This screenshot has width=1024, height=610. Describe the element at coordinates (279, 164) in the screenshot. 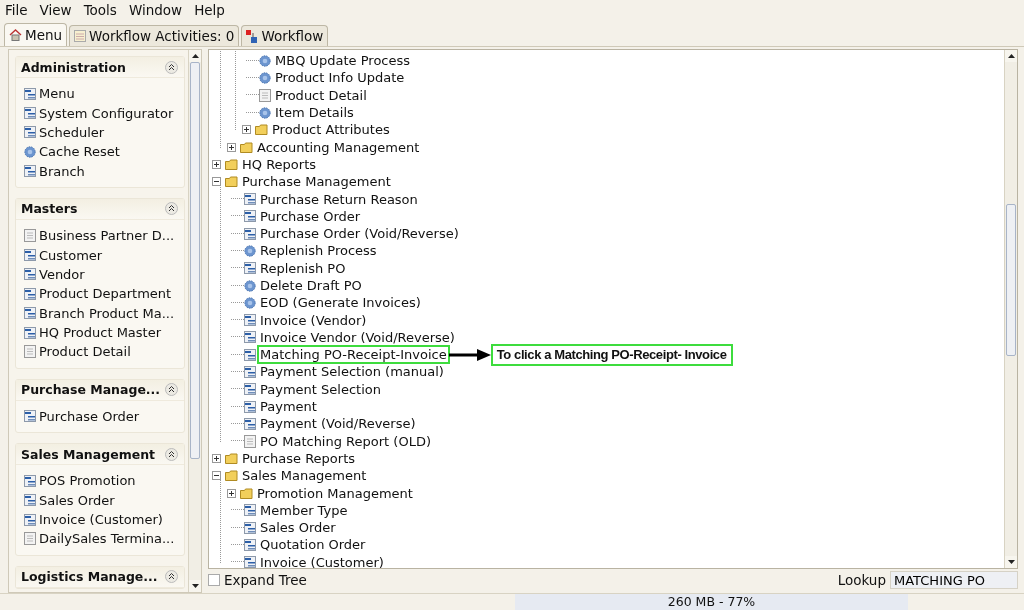

I see `tree-item: HQ Reports` at that location.